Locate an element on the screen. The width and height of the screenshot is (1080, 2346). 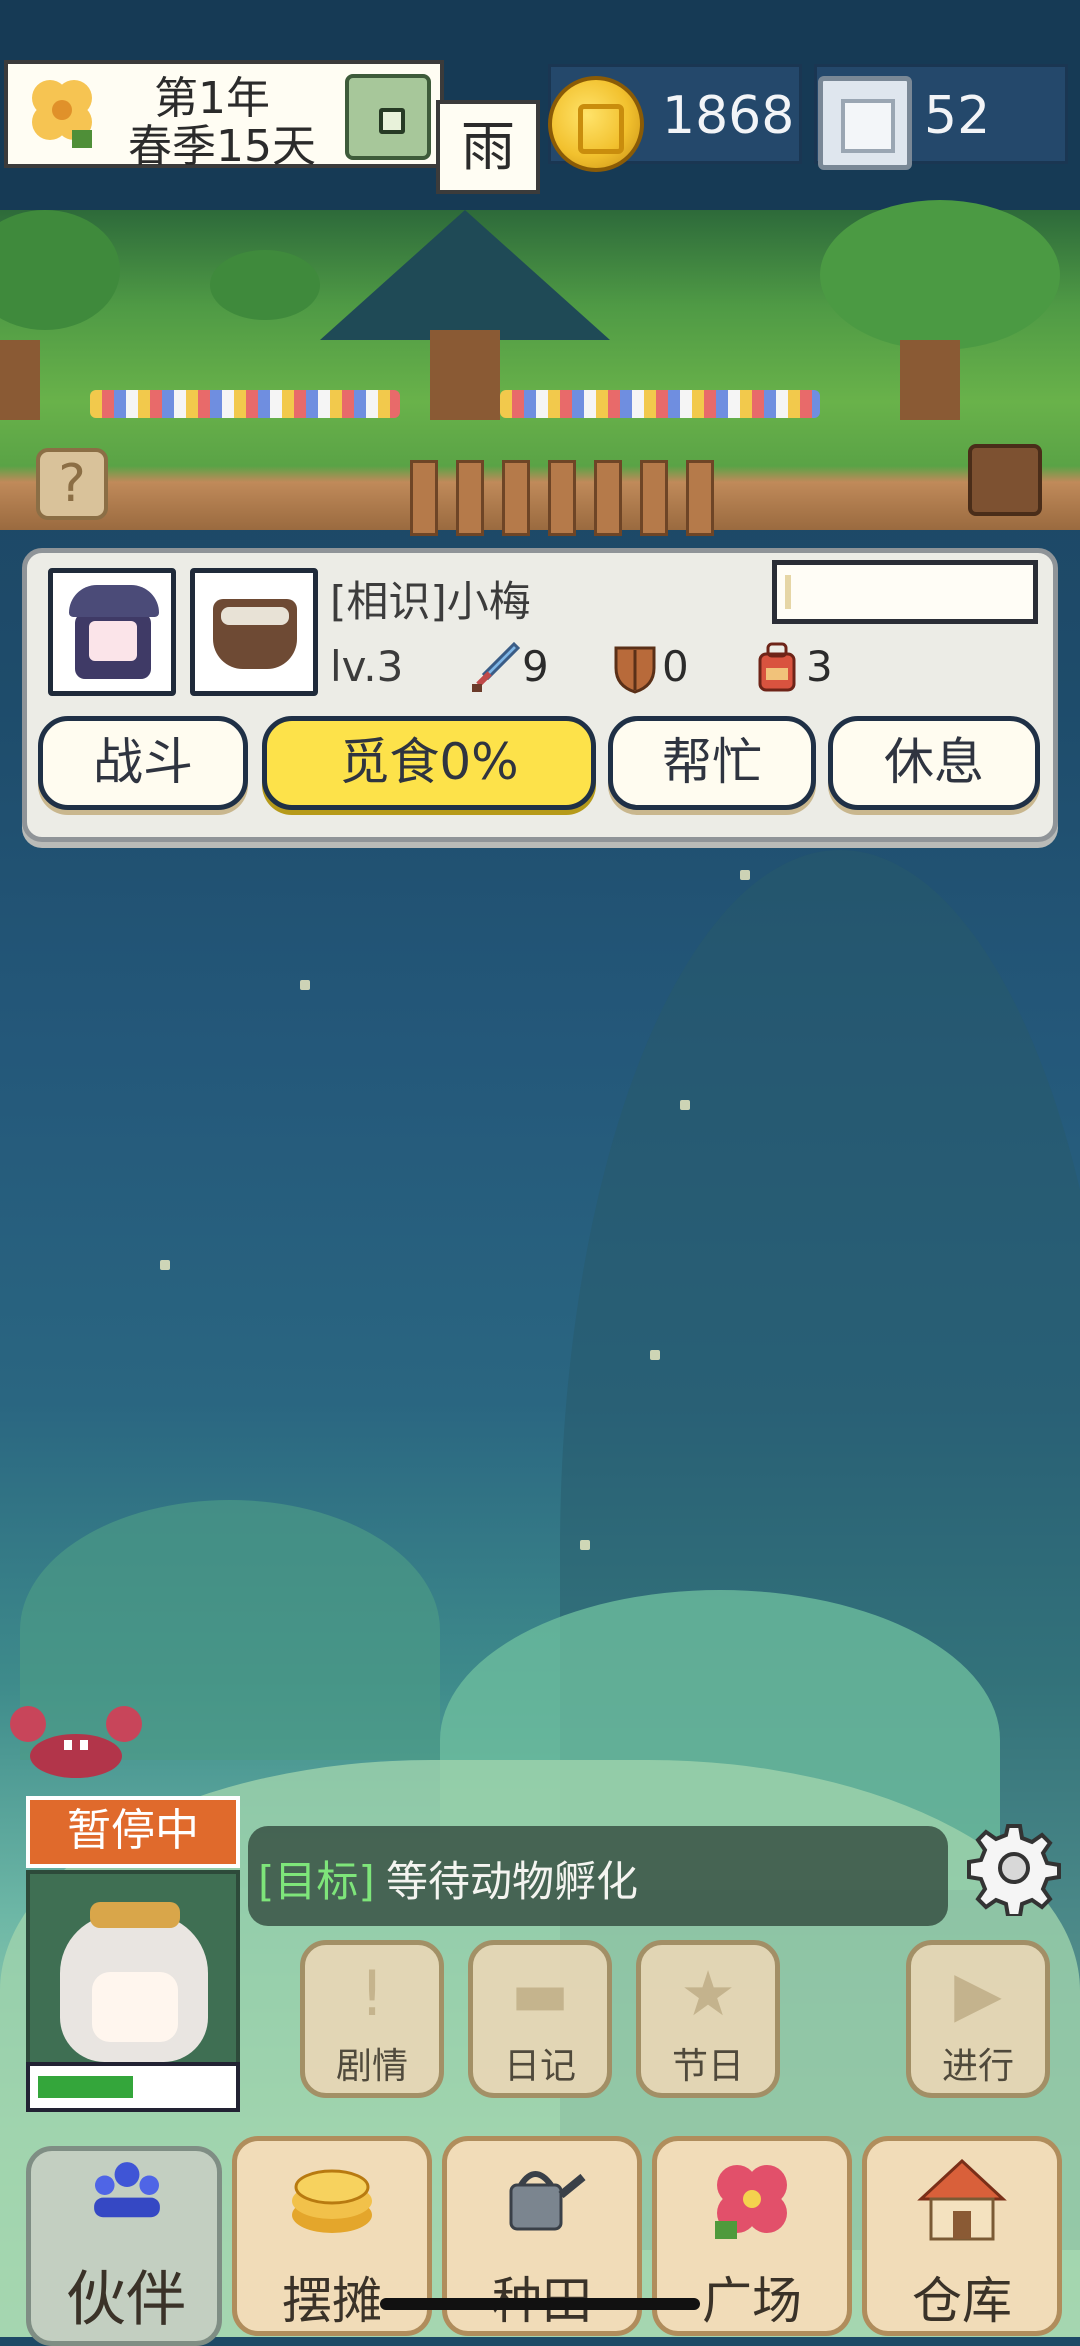
backpack-icon is located at coordinates (777, 667).